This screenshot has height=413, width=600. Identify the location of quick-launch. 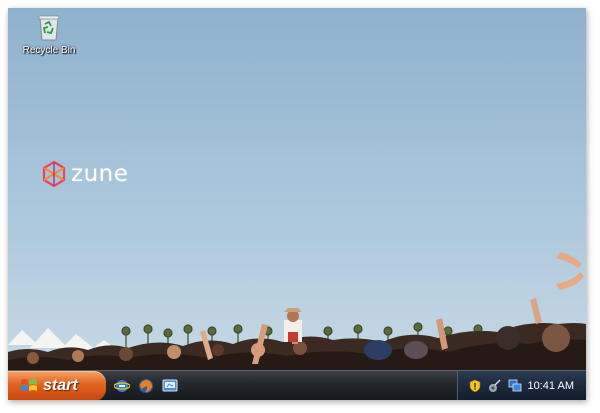
(146, 386).